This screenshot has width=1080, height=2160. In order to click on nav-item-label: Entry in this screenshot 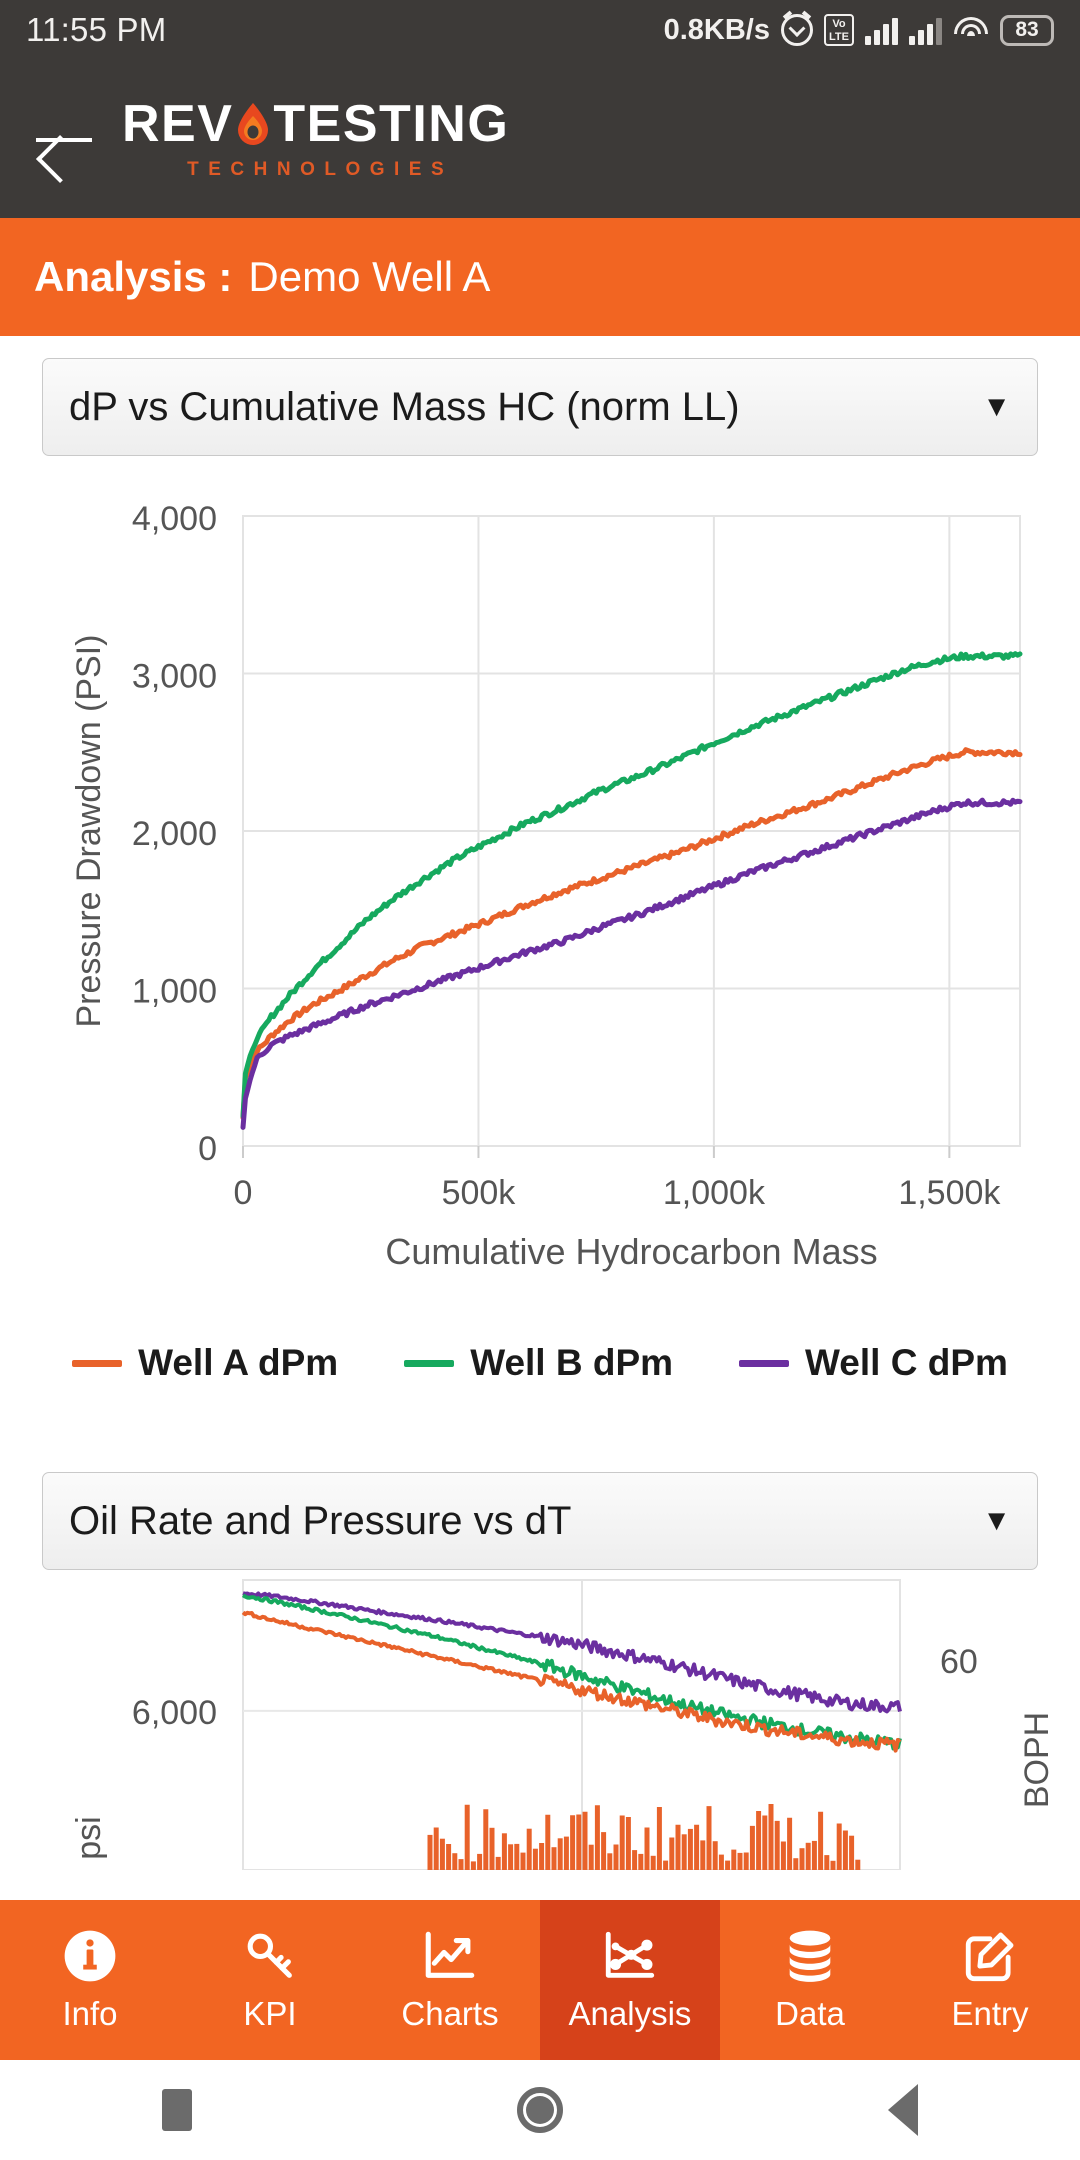, I will do `click(990, 2013)`.